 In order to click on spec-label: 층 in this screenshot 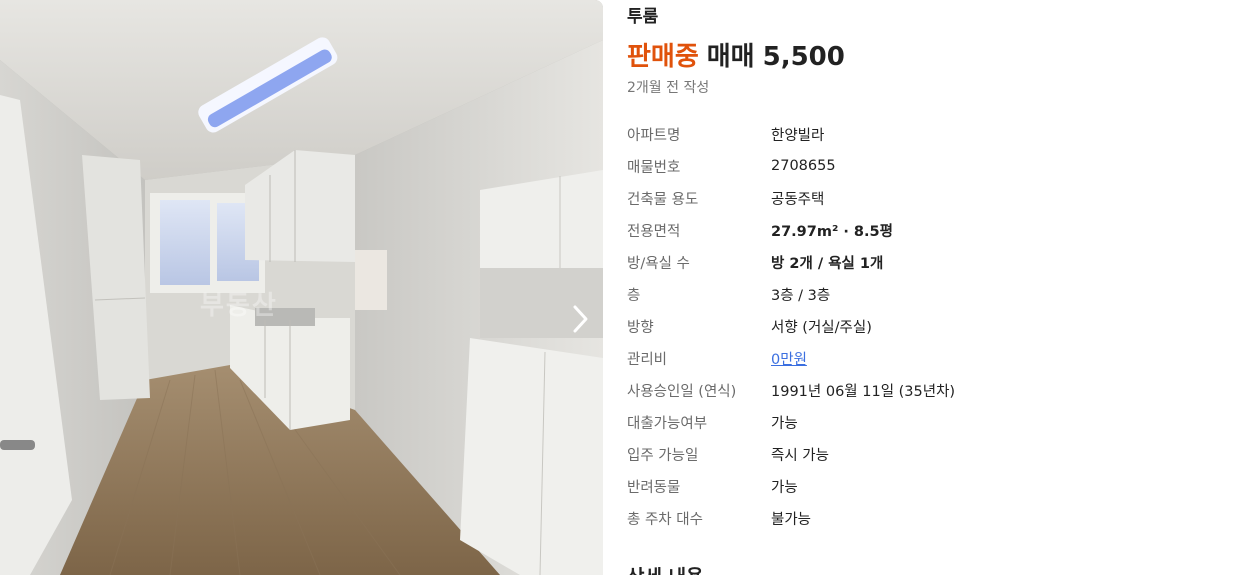, I will do `click(634, 295)`.